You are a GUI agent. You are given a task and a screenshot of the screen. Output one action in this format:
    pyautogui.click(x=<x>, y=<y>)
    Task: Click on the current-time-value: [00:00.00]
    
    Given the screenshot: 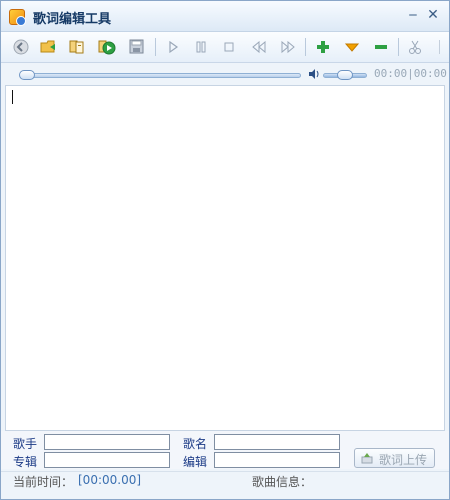 What is the action you would take?
    pyautogui.click(x=110, y=480)
    